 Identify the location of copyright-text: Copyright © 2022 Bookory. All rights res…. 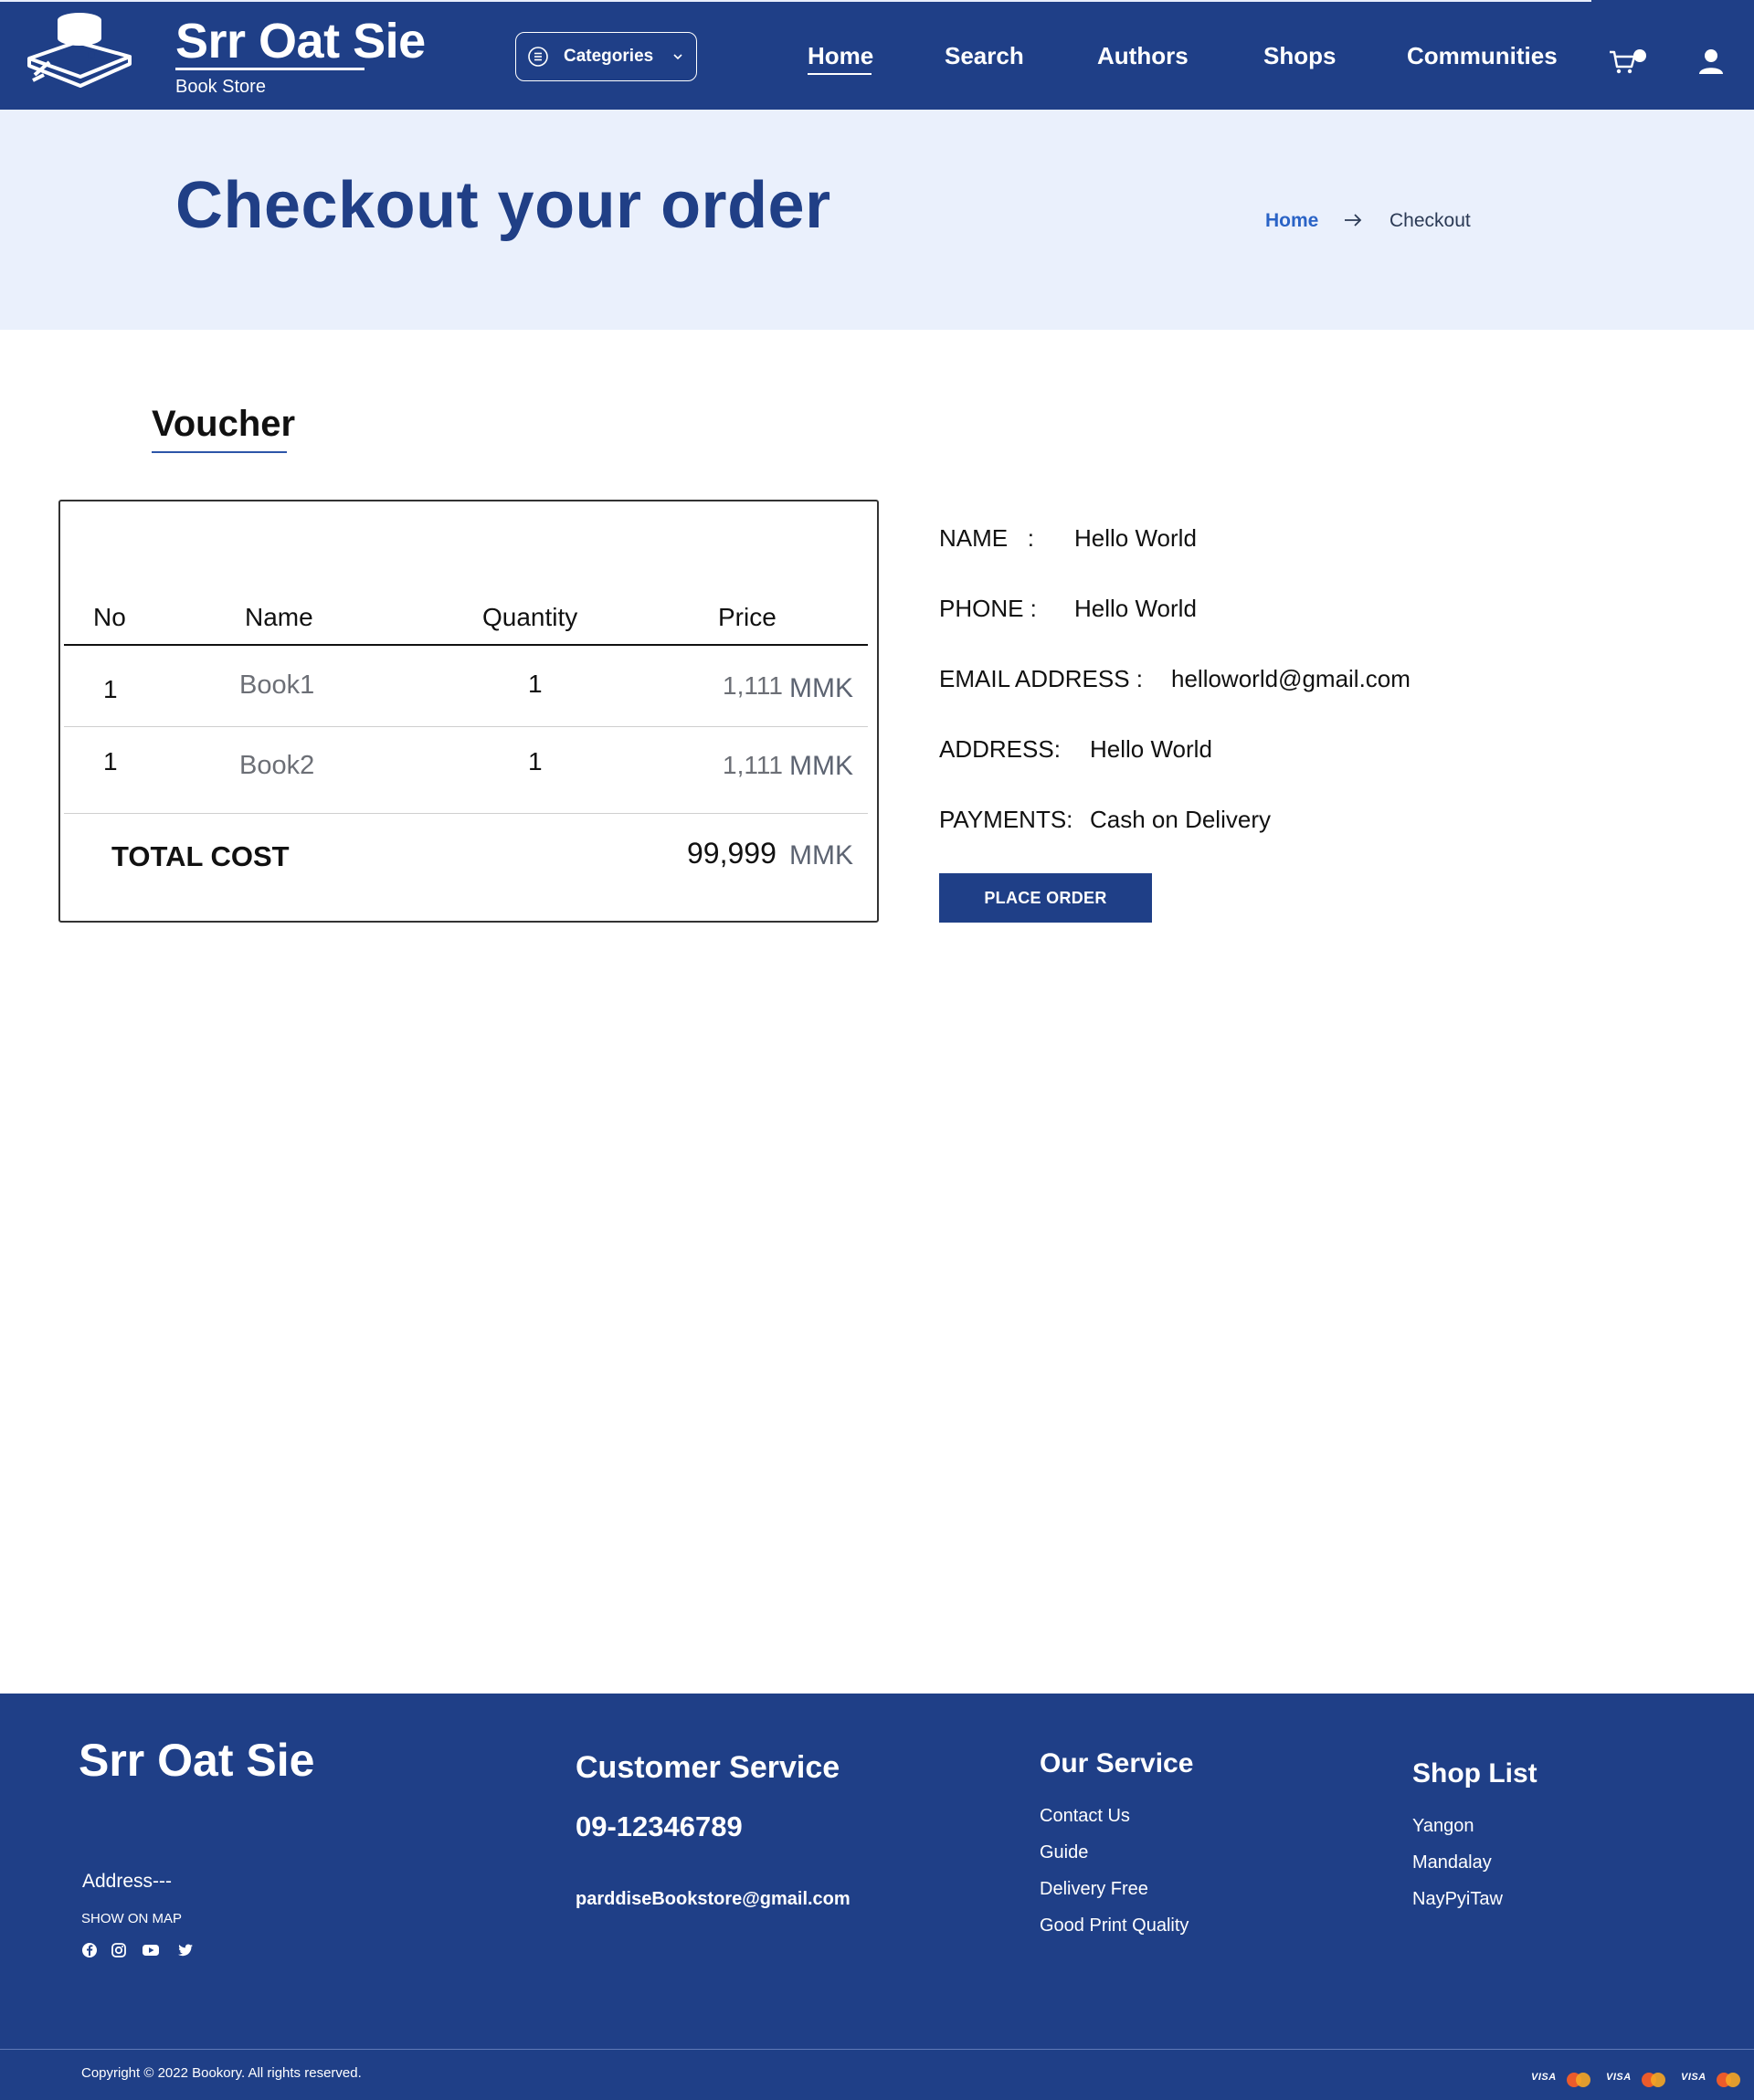
(222, 2073).